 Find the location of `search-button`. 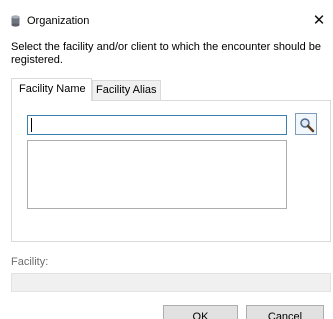

search-button is located at coordinates (306, 124).